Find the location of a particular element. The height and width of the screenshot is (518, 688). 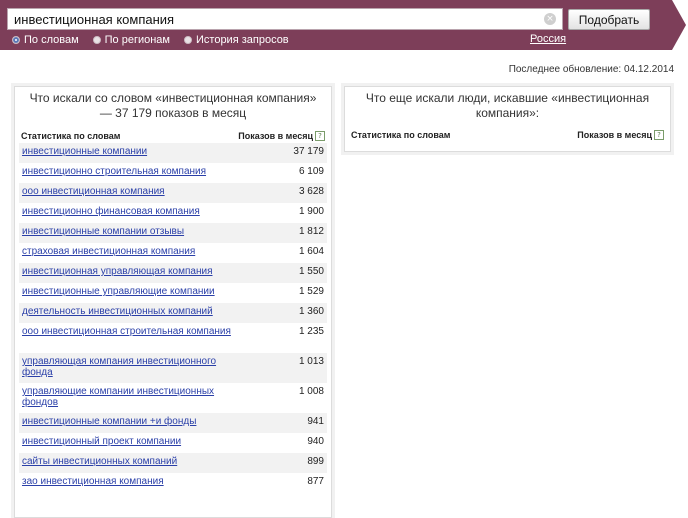

table-row: инвестиционный проект компании 940 is located at coordinates (173, 443).